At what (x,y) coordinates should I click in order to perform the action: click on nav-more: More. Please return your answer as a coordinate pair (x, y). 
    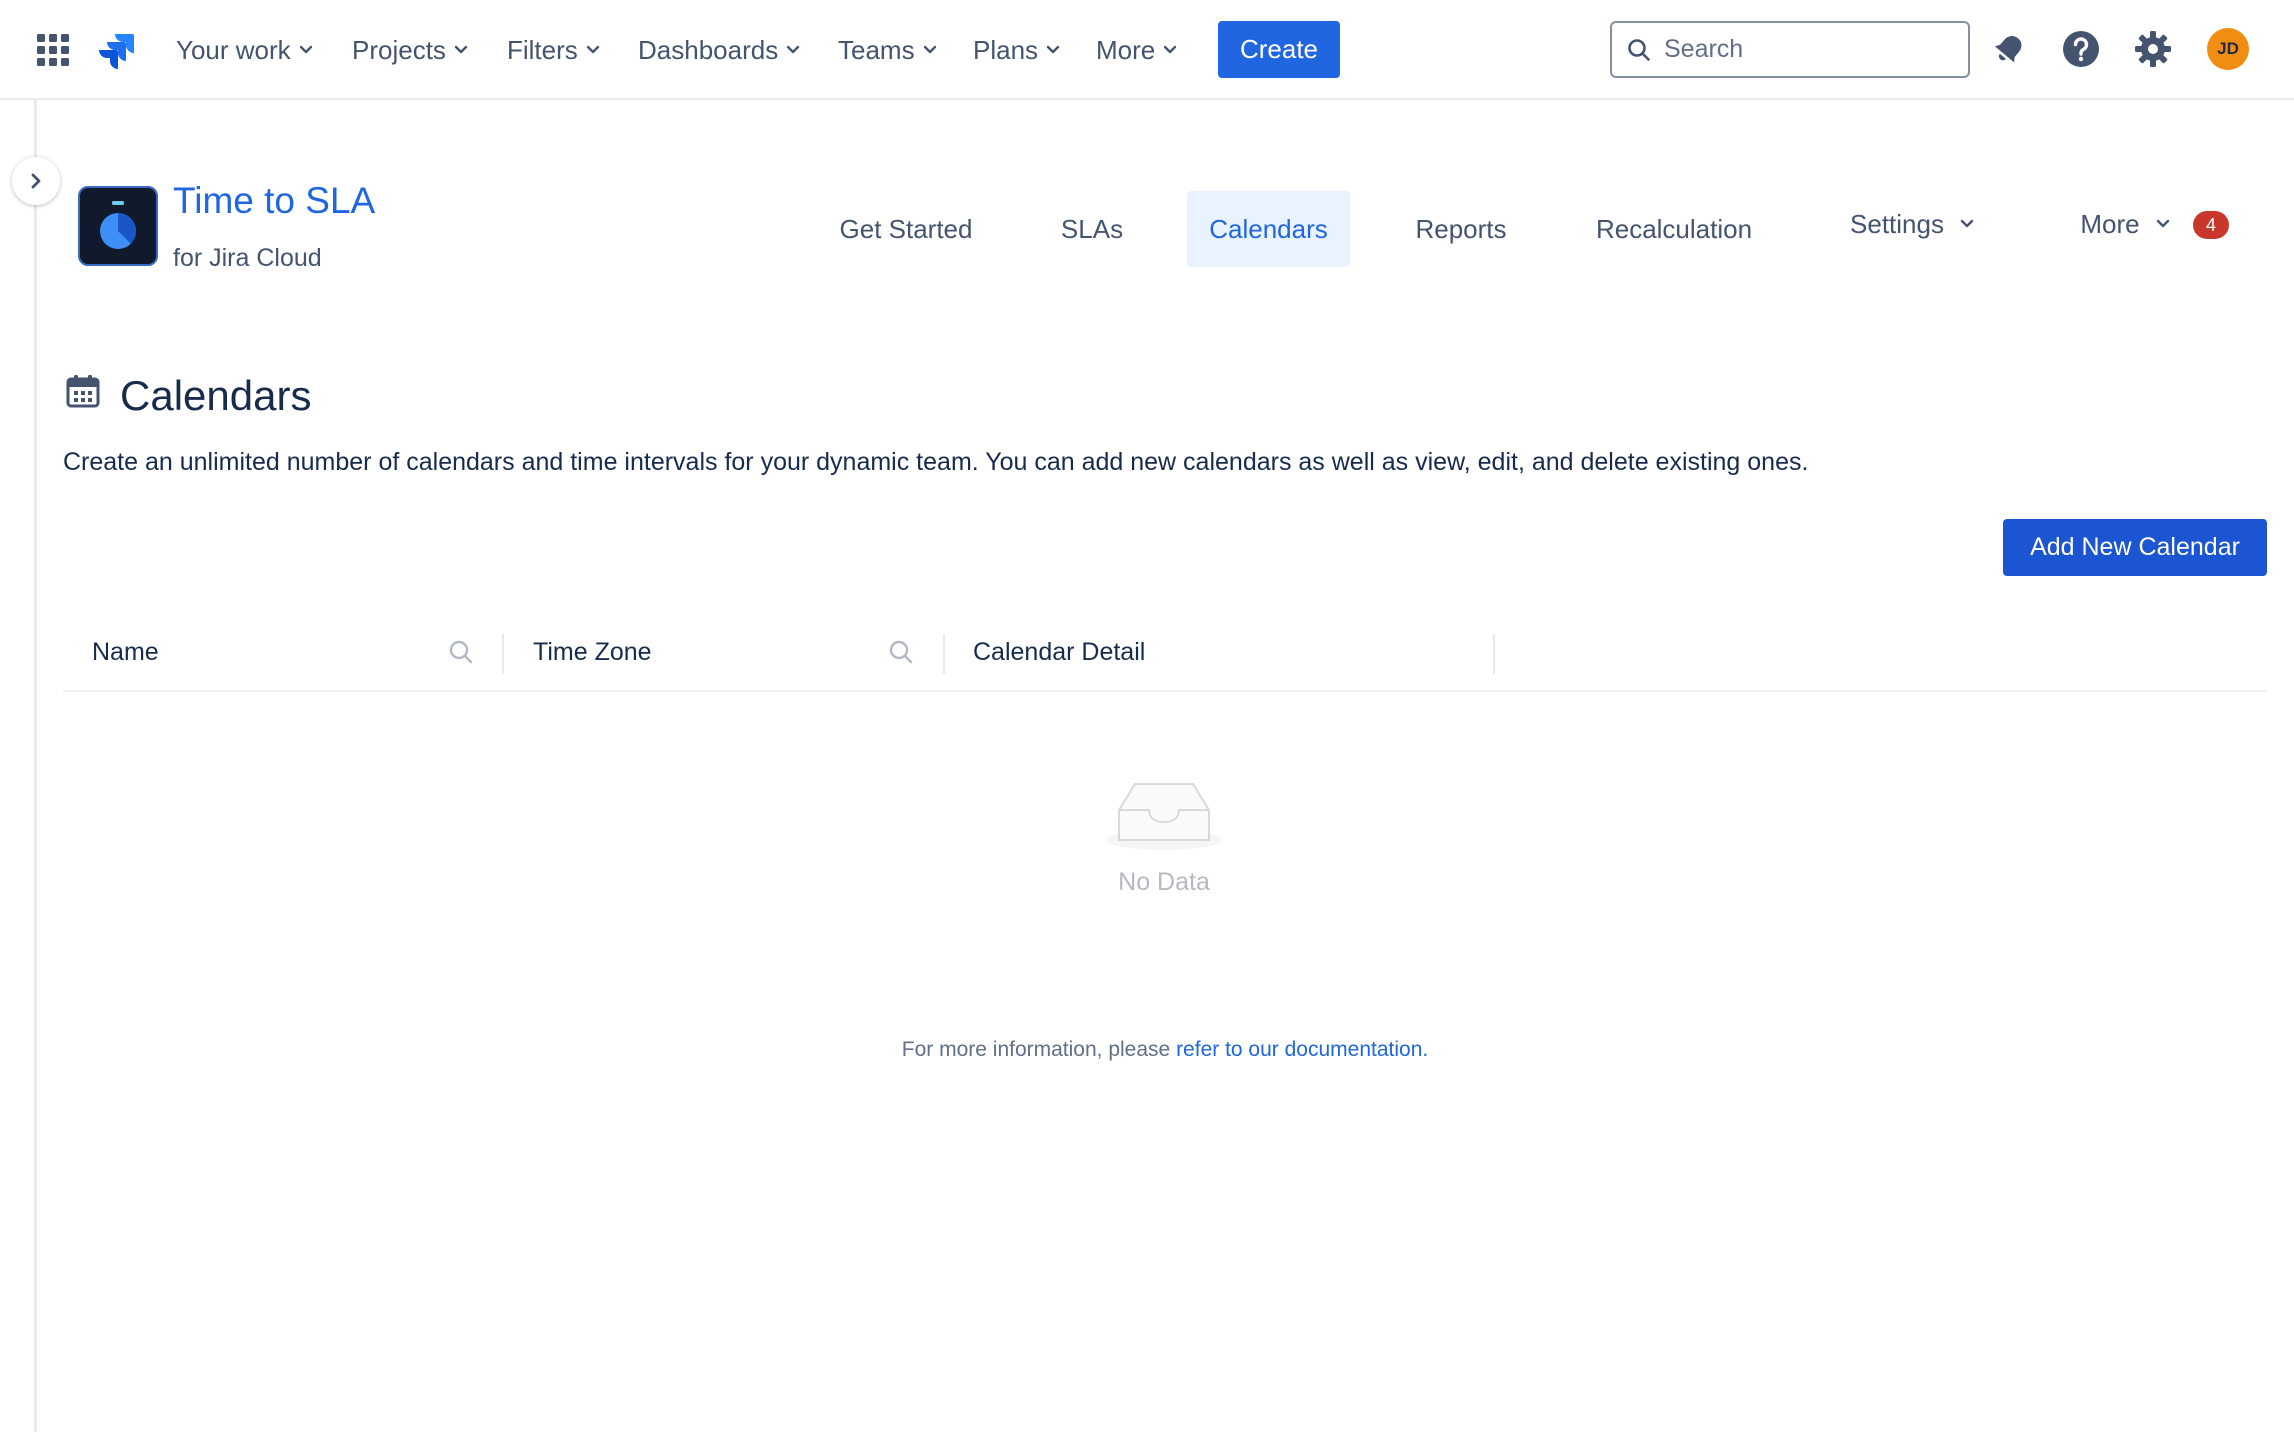
    Looking at the image, I should click on (1136, 50).